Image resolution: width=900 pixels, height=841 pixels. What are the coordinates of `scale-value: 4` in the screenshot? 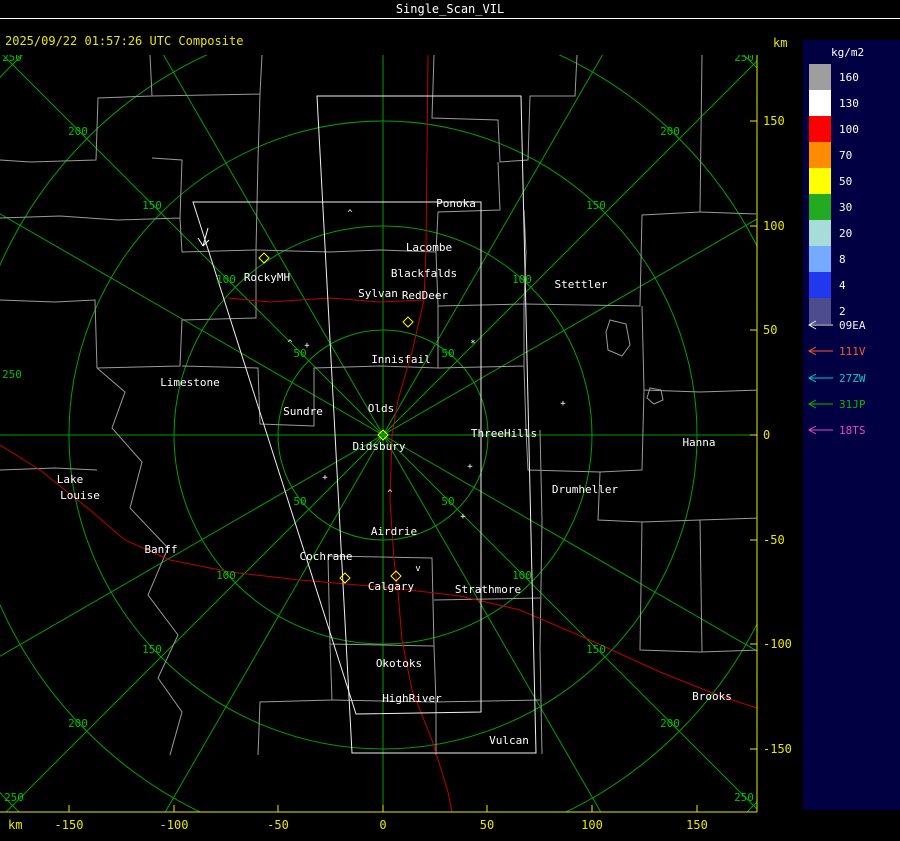 It's located at (842, 285).